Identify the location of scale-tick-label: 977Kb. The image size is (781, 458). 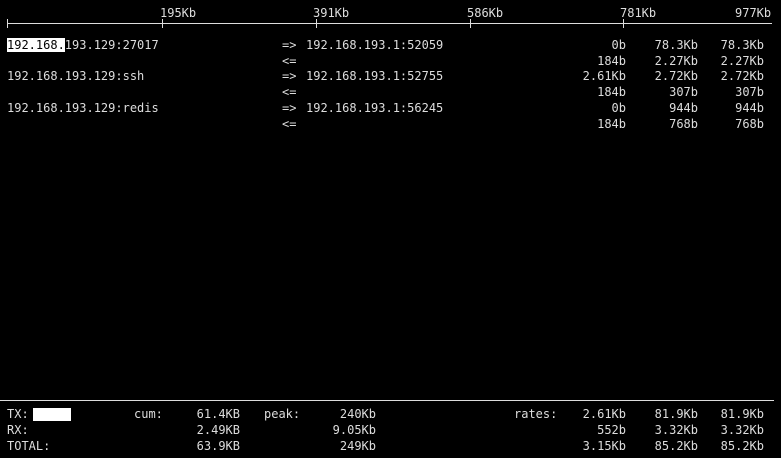
(753, 13).